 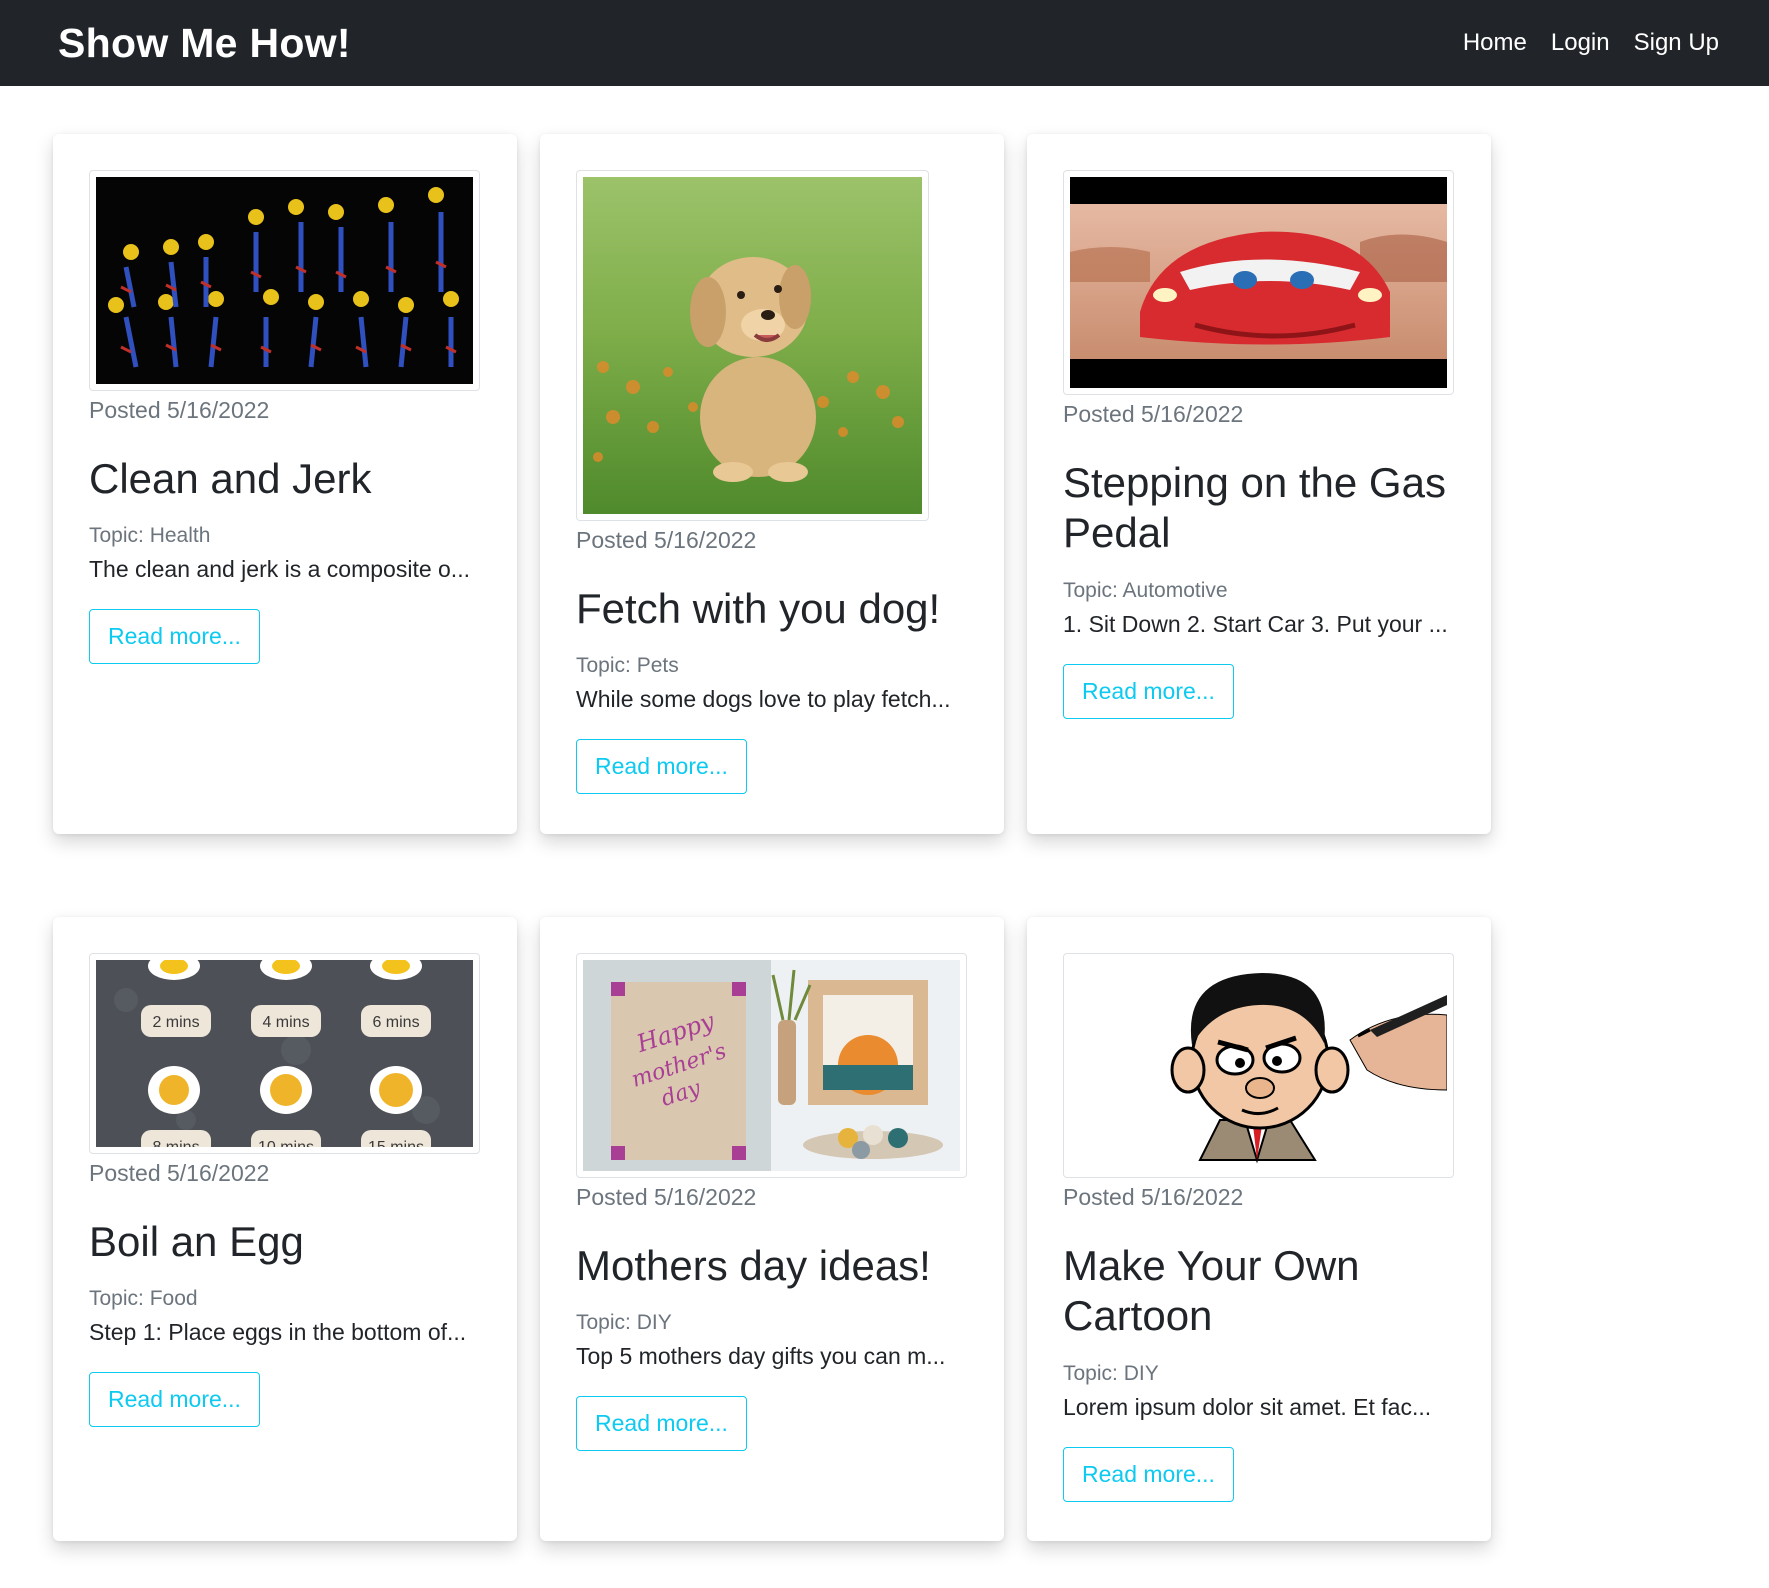 What do you see at coordinates (1676, 43) in the screenshot?
I see `nav-link-signup: Sign Up` at bounding box center [1676, 43].